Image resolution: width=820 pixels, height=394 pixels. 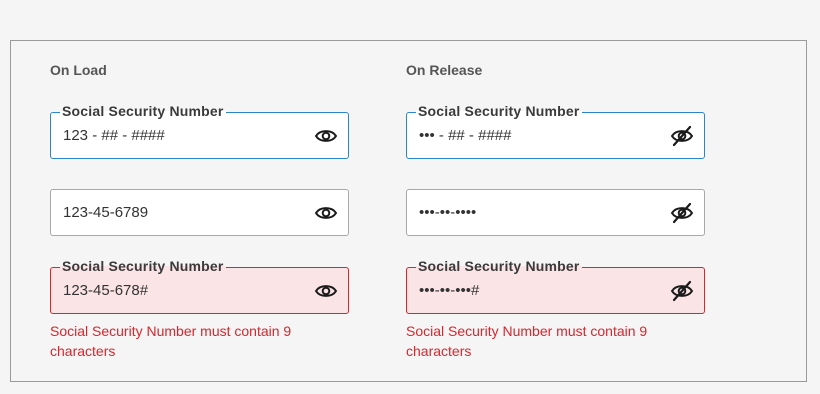 What do you see at coordinates (199, 131) in the screenshot?
I see `ssn-input-focused: Social Security Number 123 - ## - ####` at bounding box center [199, 131].